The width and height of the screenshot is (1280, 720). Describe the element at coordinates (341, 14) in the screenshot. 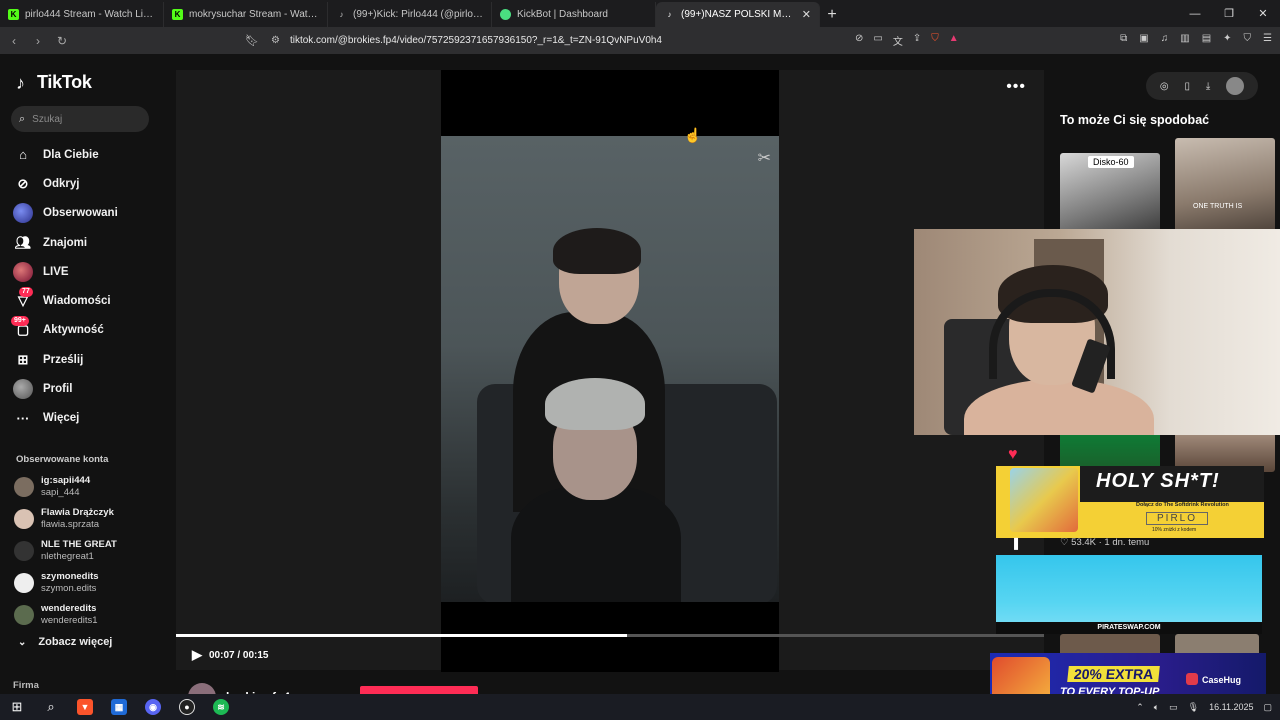

I see `tiktok-icon: ♪` at that location.